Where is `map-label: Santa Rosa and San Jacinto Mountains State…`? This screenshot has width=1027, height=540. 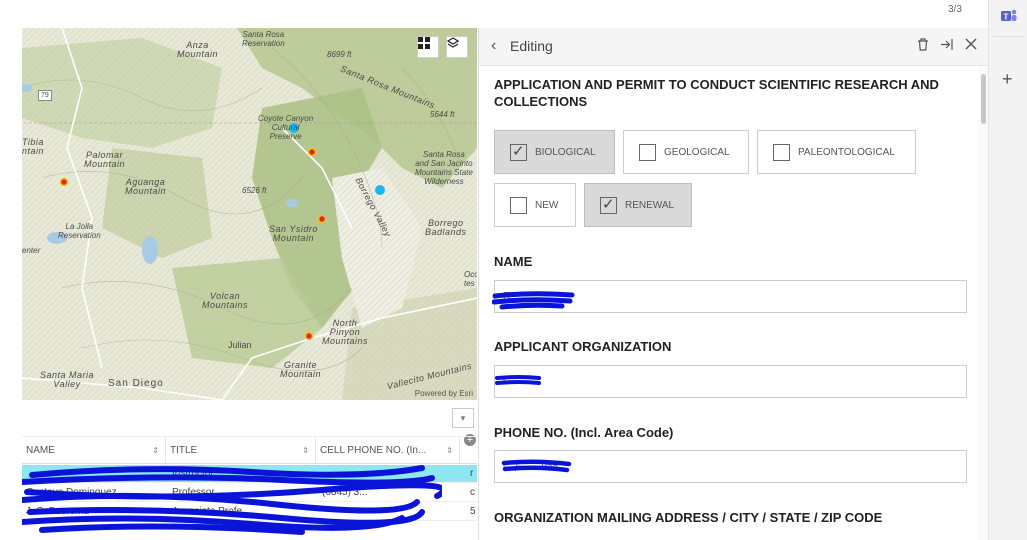
map-label: Santa Rosa and San Jacinto Mountains State… is located at coordinates (444, 168).